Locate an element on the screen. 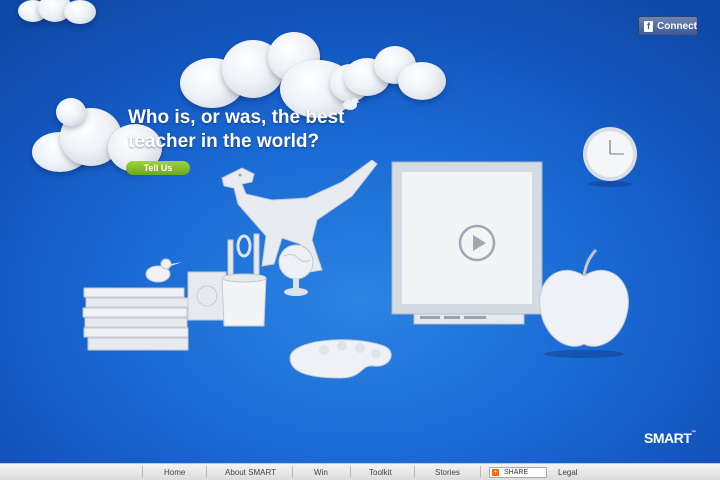 The height and width of the screenshot is (480, 720). footer-link-home: Home is located at coordinates (174, 472).